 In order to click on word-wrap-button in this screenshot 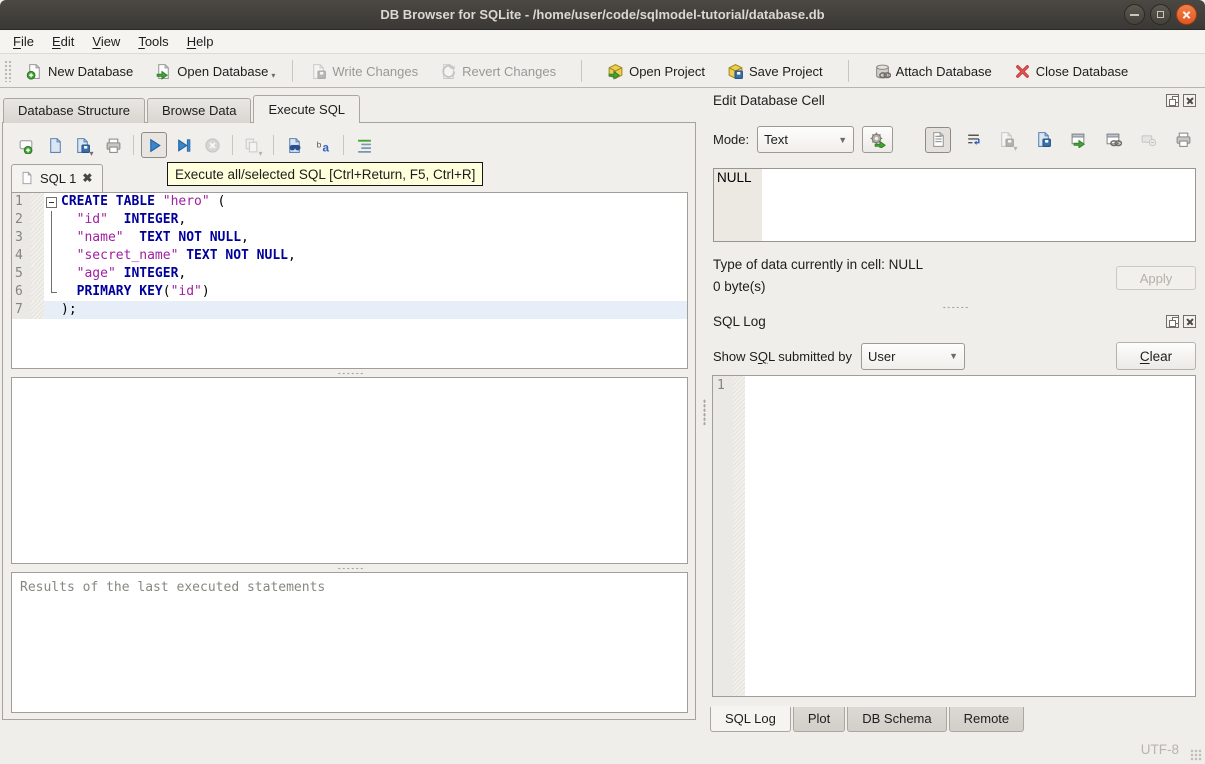, I will do `click(364, 145)`.